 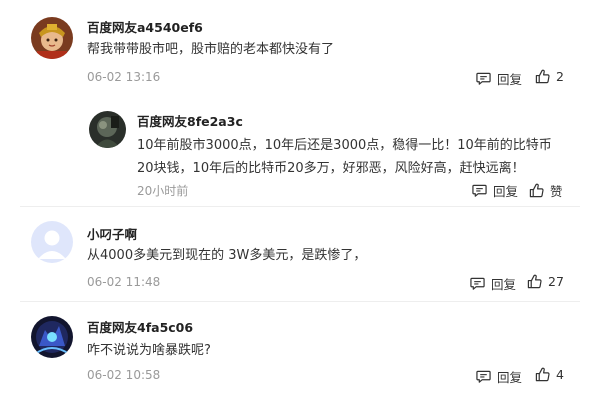 I want to click on username: 百度网友8fe2a3c, so click(x=190, y=120).